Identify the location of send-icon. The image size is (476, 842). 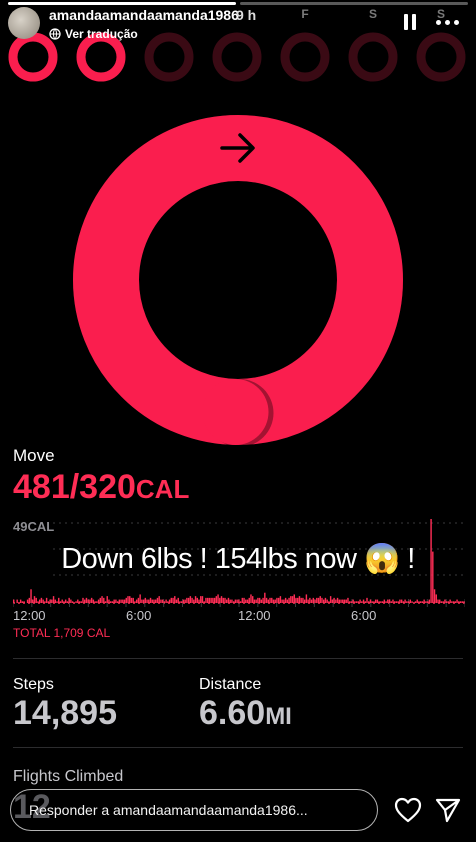
(448, 810).